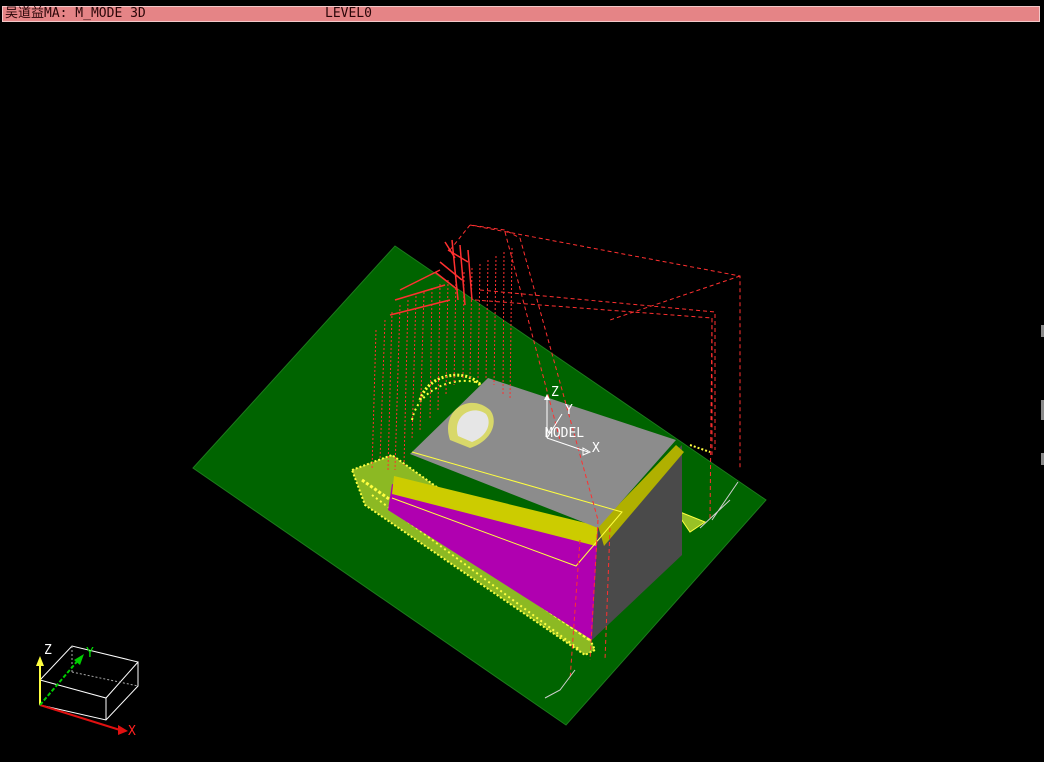  Describe the element at coordinates (75, 13) in the screenshot. I see `window-title: 吴道益MA: M_MODE 3D` at that location.